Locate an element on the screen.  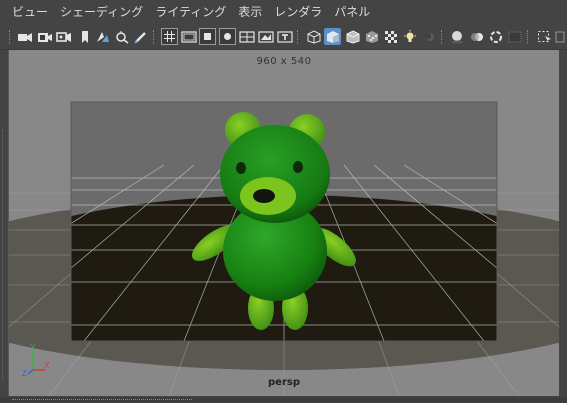
2d-pan-zoom-icon is located at coordinates (121, 36).